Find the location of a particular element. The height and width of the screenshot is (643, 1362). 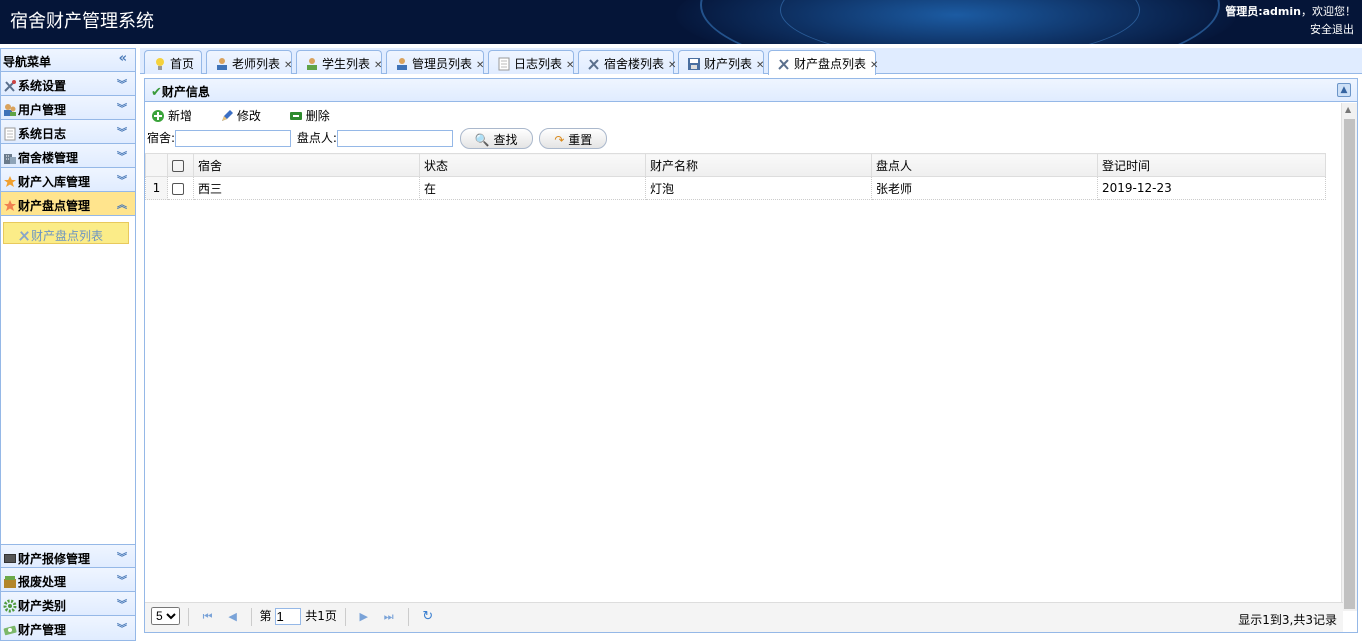

tab-label: 老师列表 is located at coordinates (256, 64).